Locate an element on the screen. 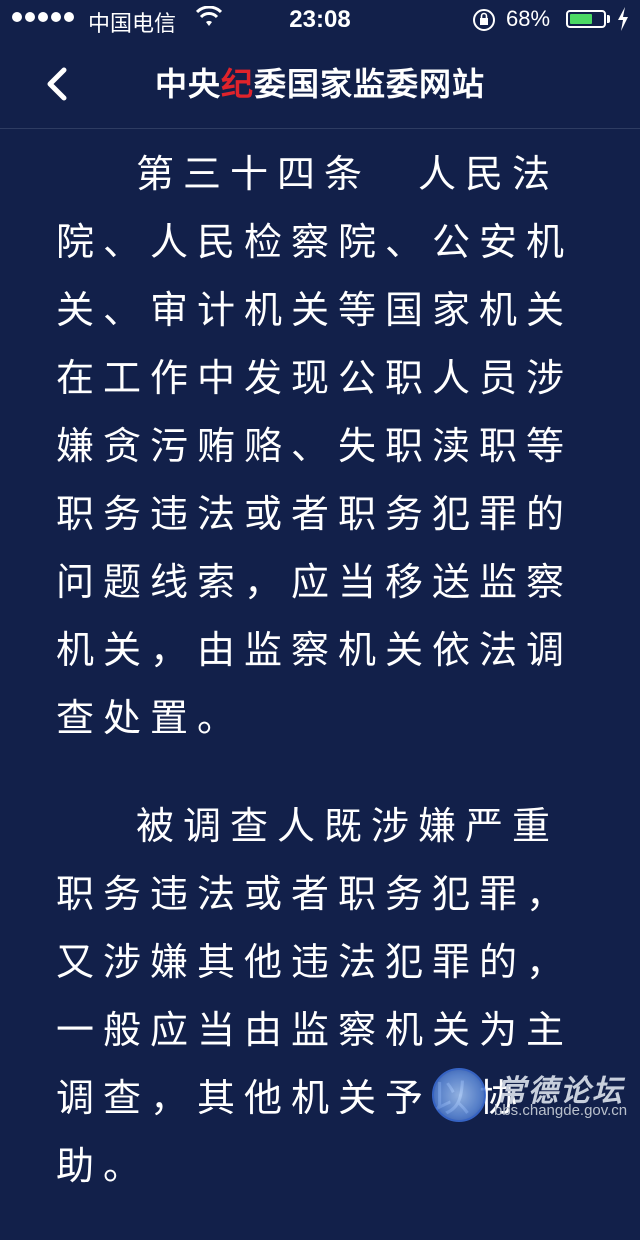 Image resolution: width=640 pixels, height=1240 pixels. battery-icon is located at coordinates (586, 19).